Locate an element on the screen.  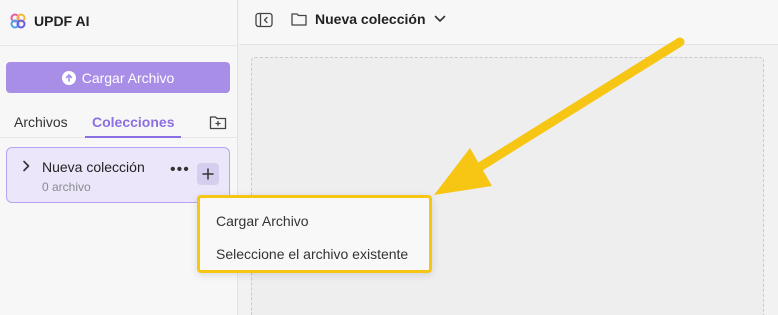
add-to-collection-button is located at coordinates (208, 174).